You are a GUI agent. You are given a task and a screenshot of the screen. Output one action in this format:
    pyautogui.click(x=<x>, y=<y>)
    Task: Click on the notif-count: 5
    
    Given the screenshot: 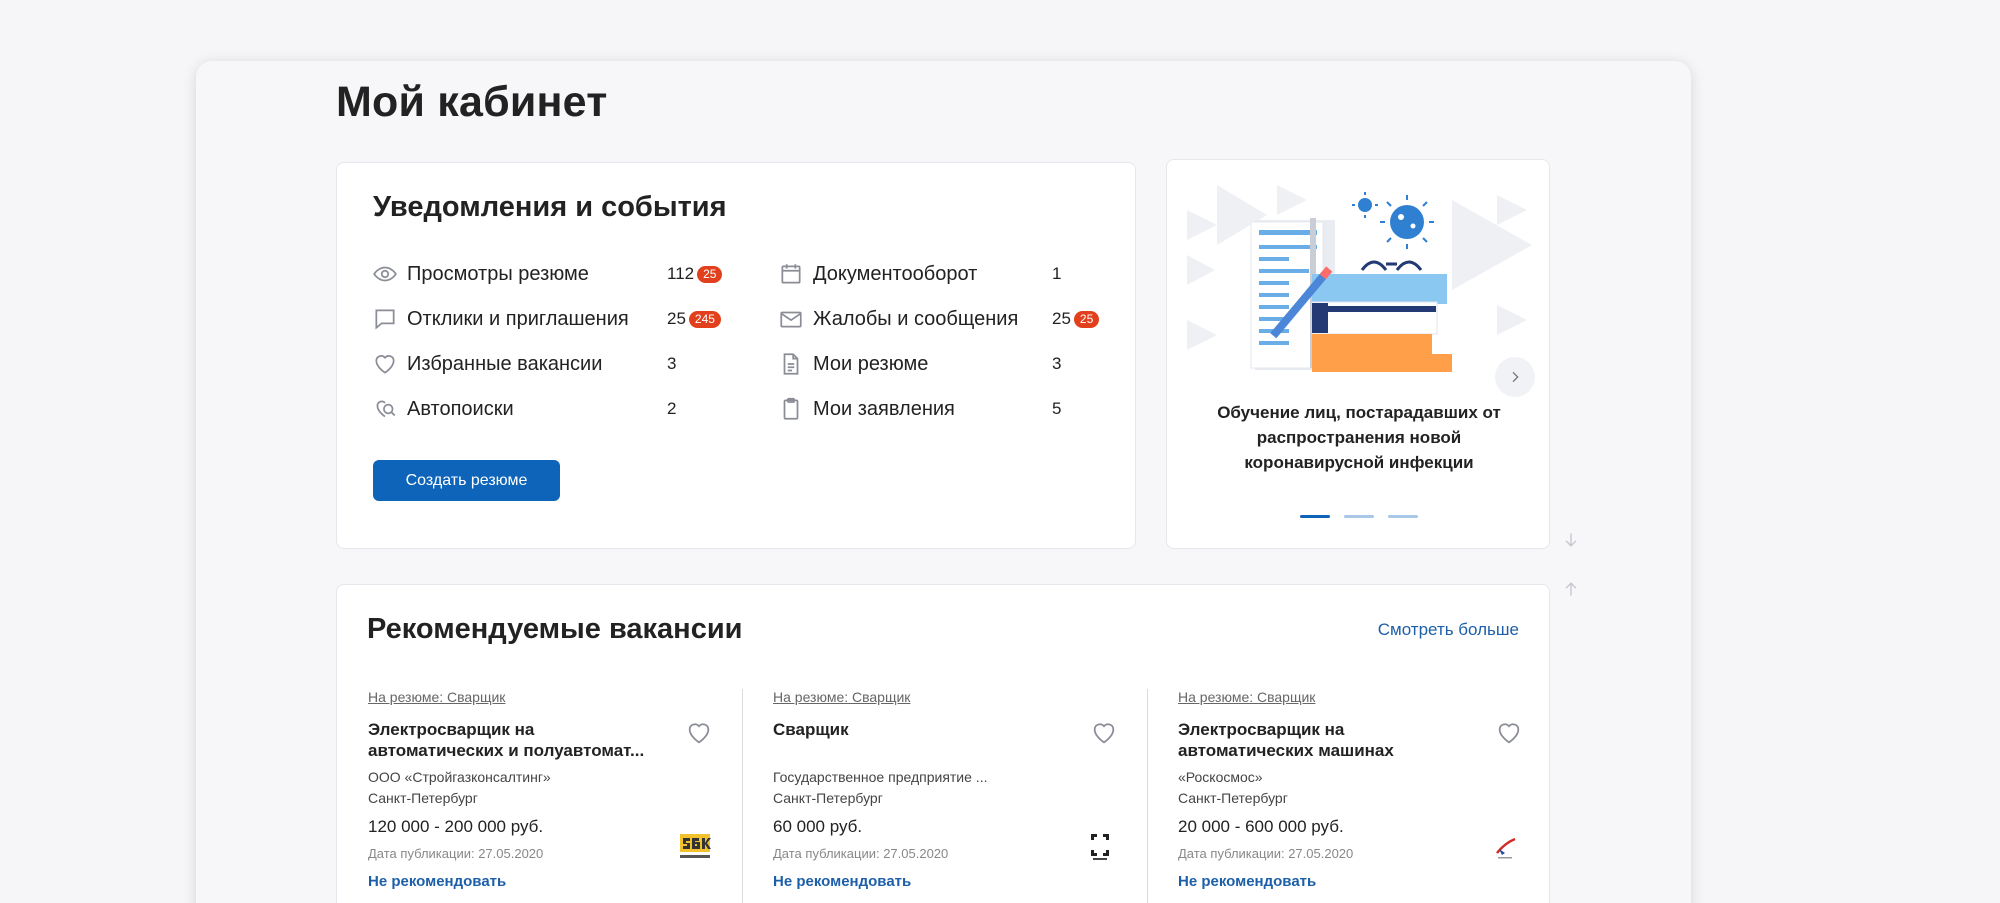 What is the action you would take?
    pyautogui.click(x=1057, y=408)
    